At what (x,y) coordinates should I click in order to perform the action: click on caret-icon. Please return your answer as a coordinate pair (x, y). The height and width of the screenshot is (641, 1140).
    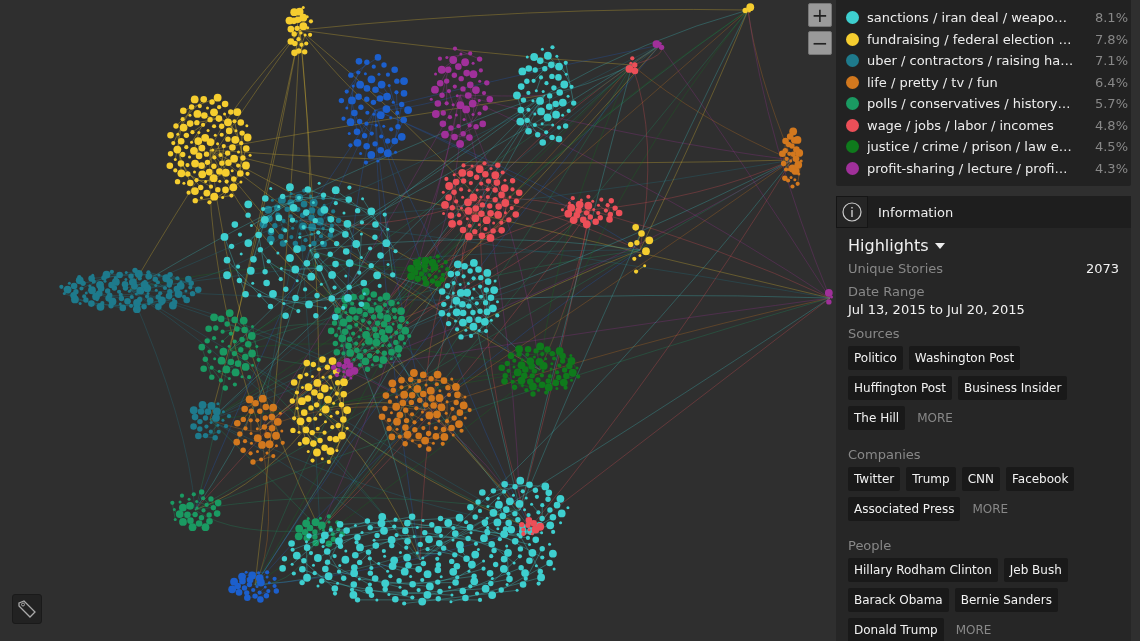
    Looking at the image, I should click on (939, 245).